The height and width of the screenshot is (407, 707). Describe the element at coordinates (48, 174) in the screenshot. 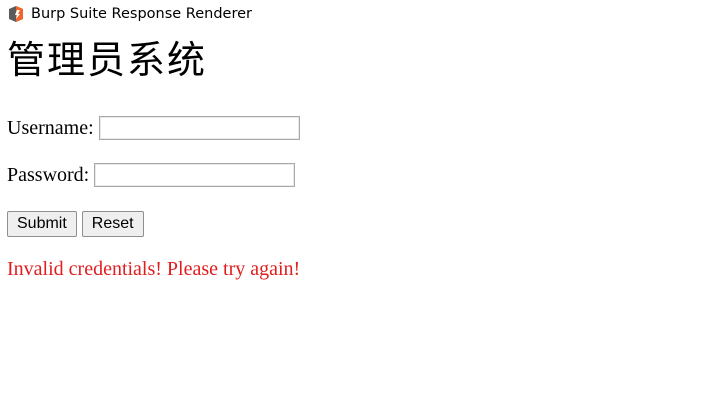

I see `password-label: Password:` at that location.